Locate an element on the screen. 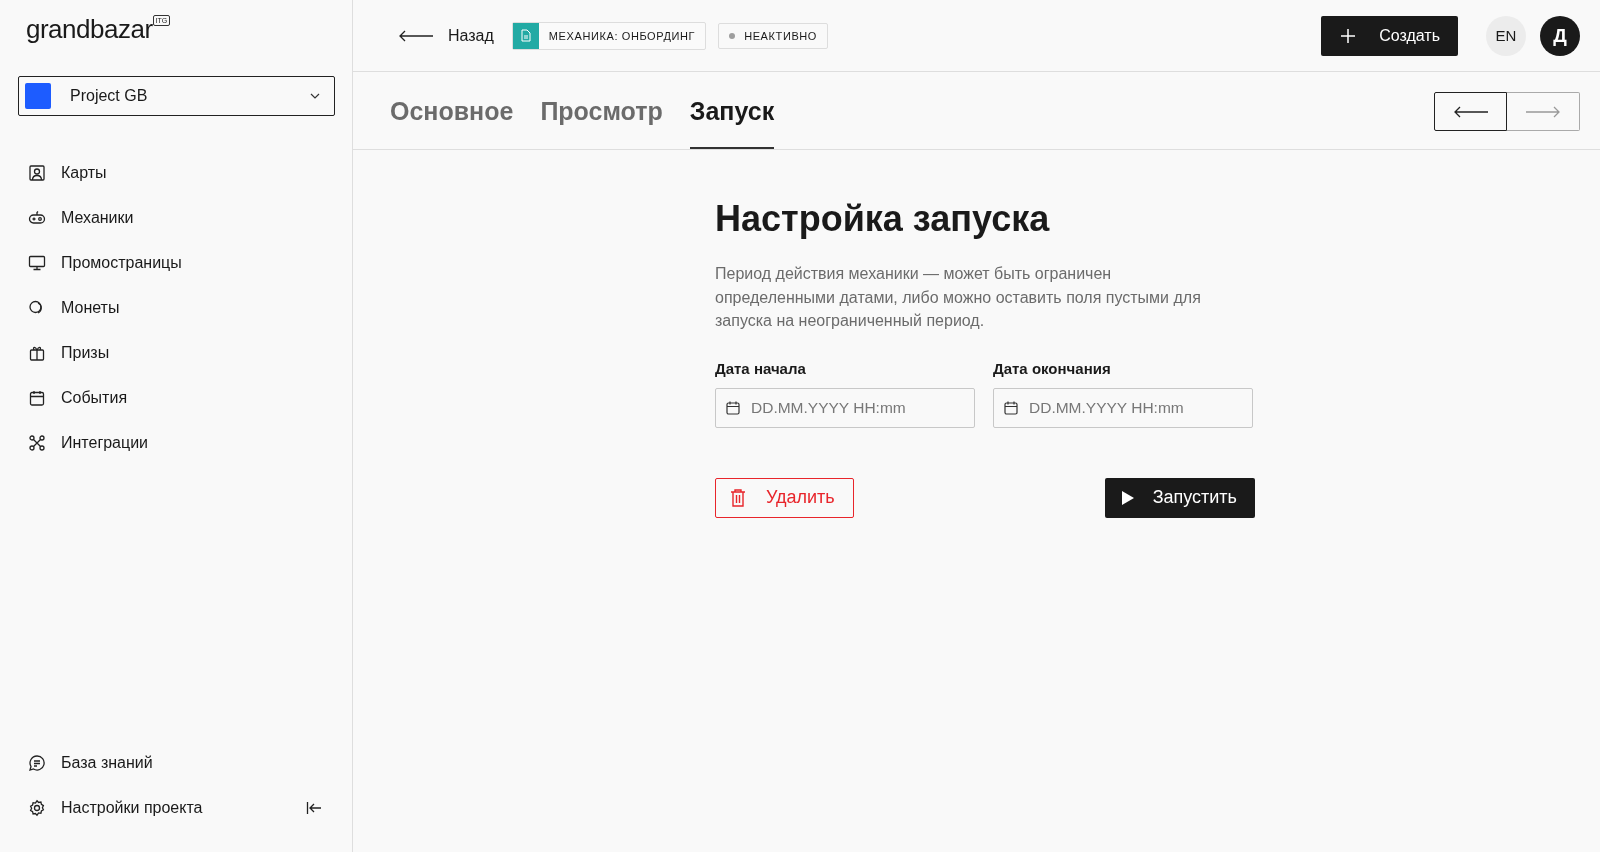  nav-item: Настройки проекта is located at coordinates (176, 807).